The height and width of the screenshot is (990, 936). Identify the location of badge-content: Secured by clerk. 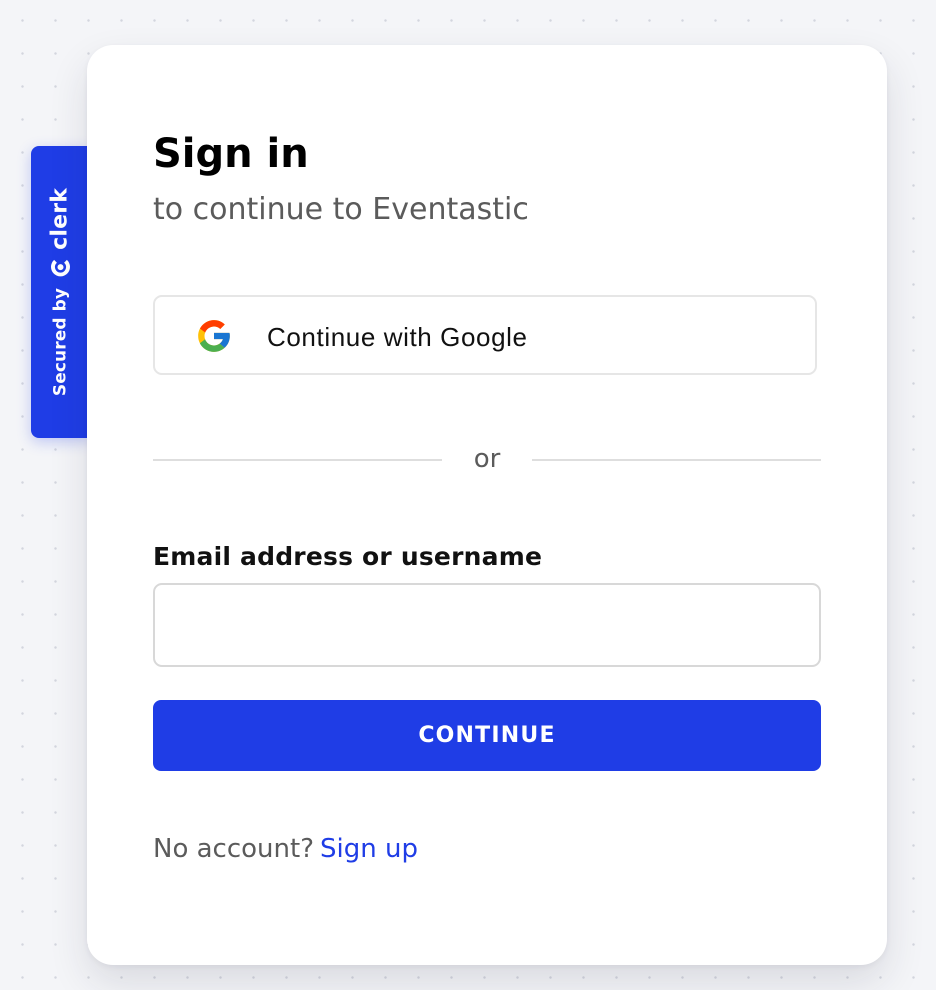
(60, 292).